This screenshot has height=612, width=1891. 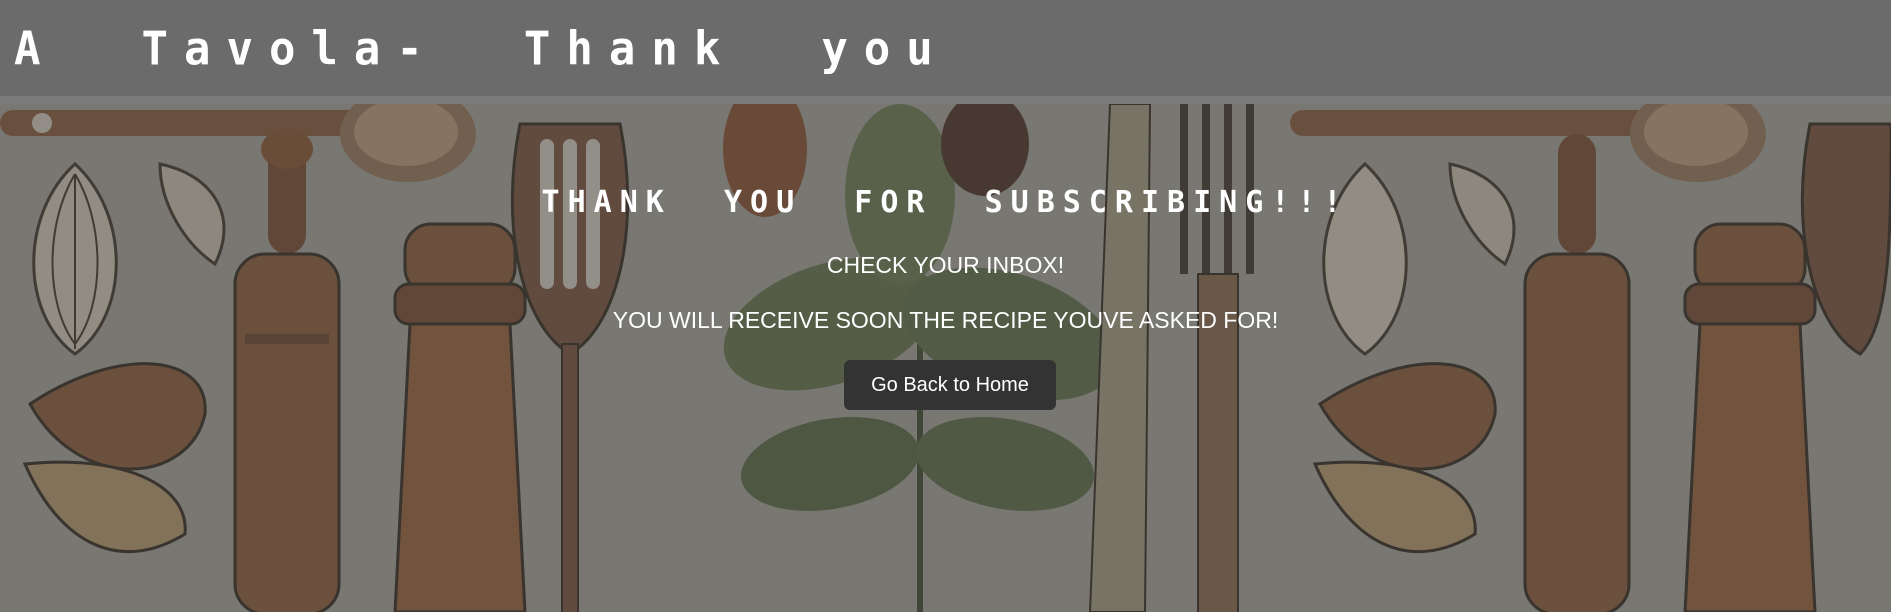 What do you see at coordinates (481, 49) in the screenshot?
I see `site-title: A Tavola- Thank you` at bounding box center [481, 49].